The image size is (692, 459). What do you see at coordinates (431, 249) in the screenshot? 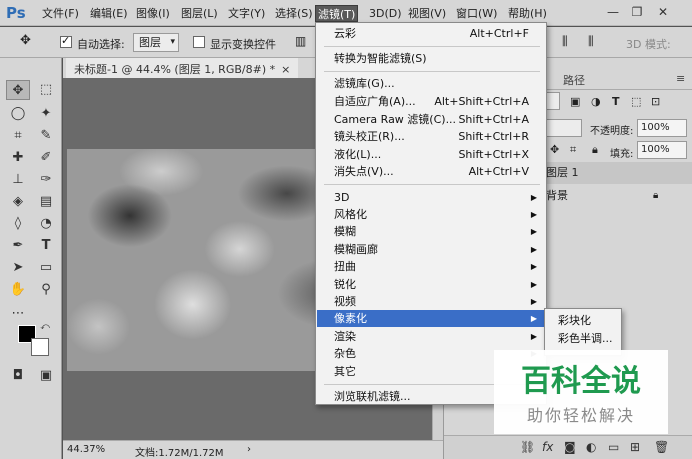
I see `menu-item-blur-gallery: 模糊画廊 ▶` at bounding box center [431, 249].